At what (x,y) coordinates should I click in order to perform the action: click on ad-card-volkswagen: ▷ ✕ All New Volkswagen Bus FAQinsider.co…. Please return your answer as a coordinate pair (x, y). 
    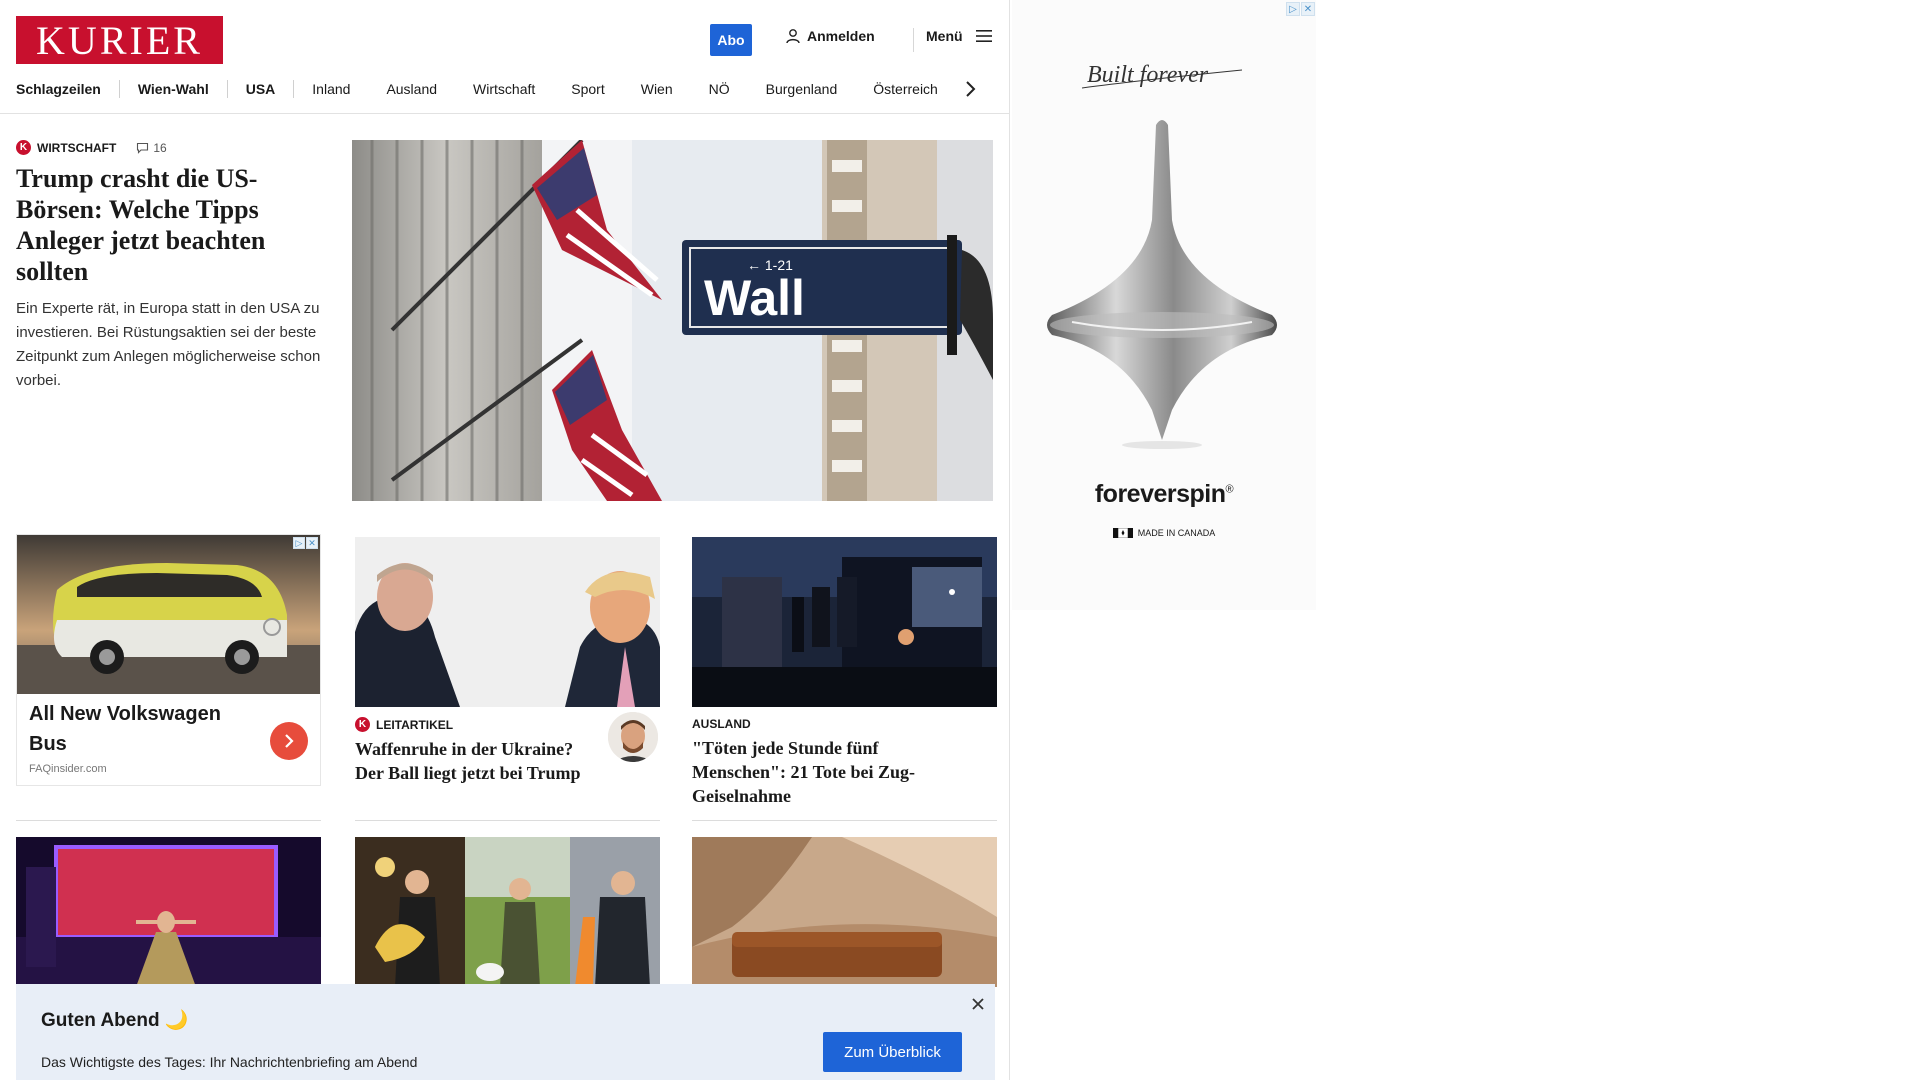
    Looking at the image, I should click on (168, 660).